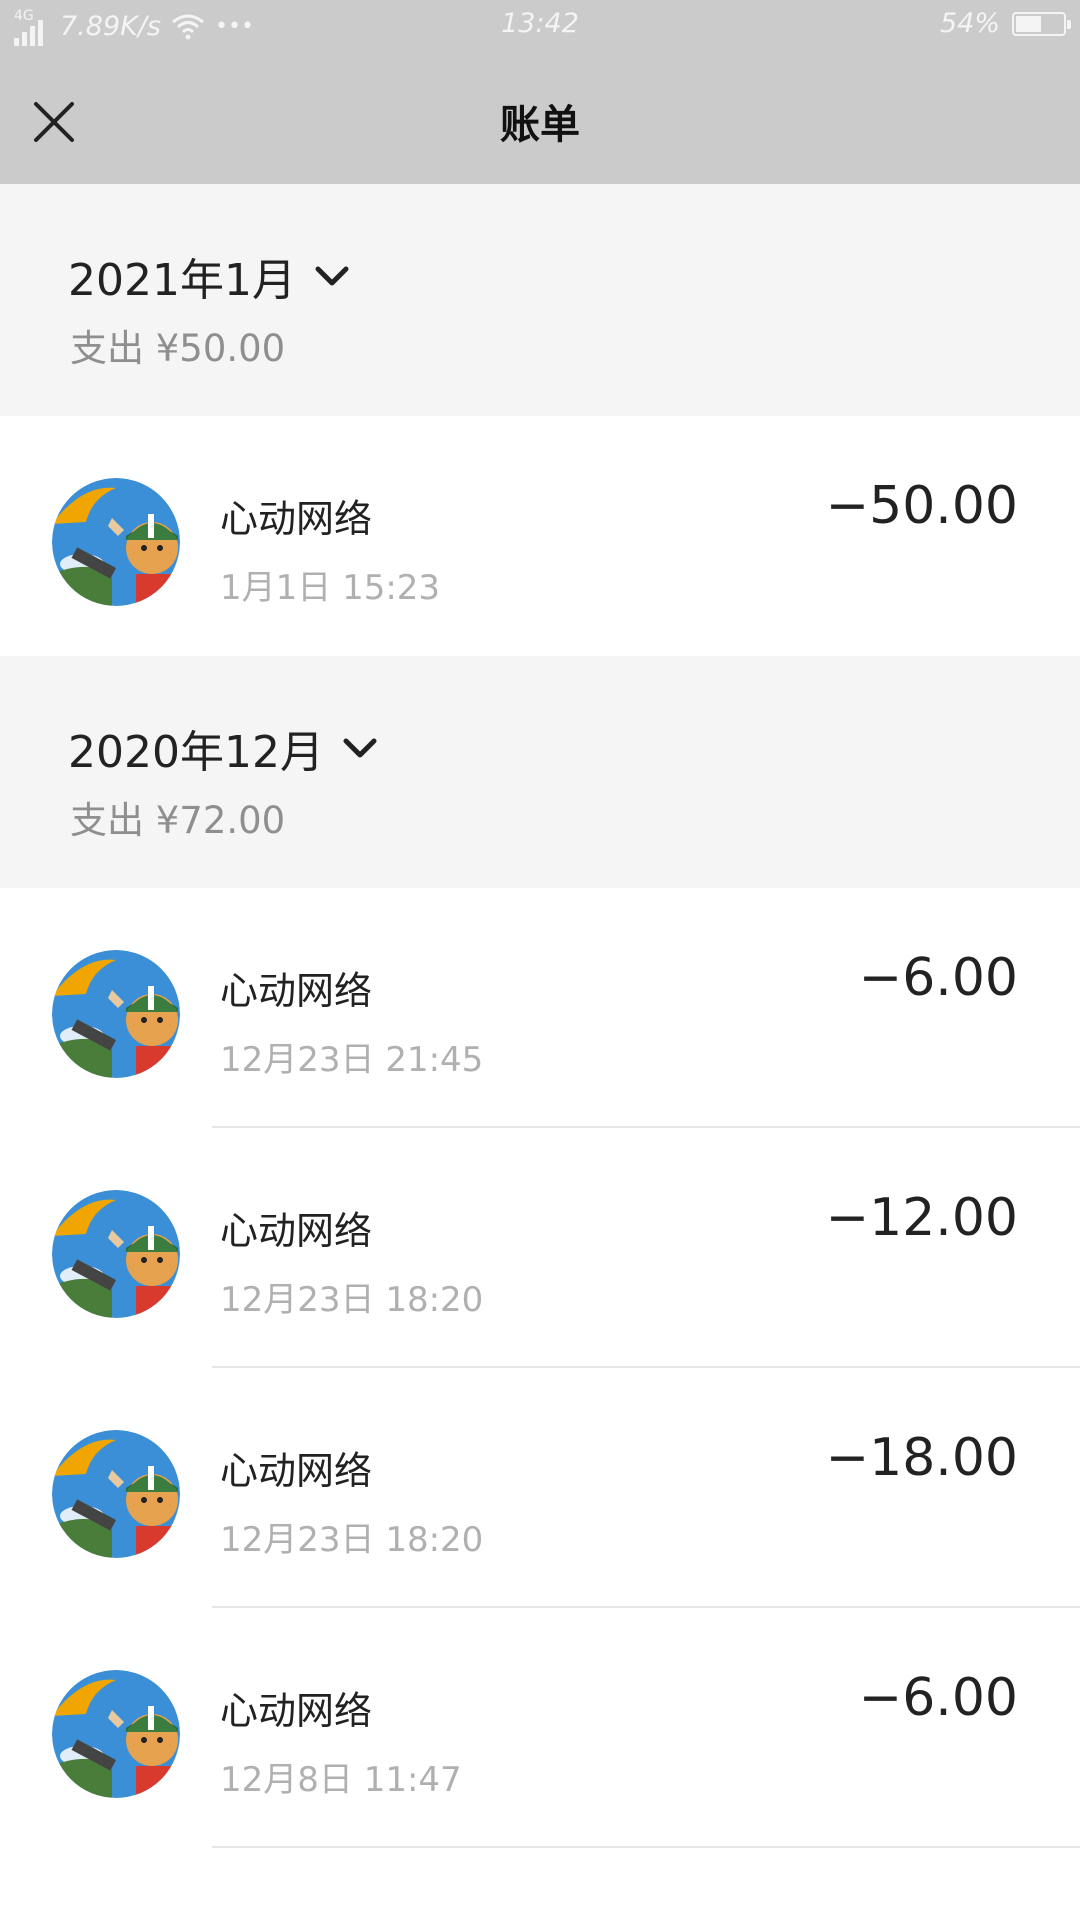 This screenshot has width=1080, height=1920. Describe the element at coordinates (540, 1488) in the screenshot. I see `transaction-row: 心动网络 12月23日 18:20 −18.00` at that location.